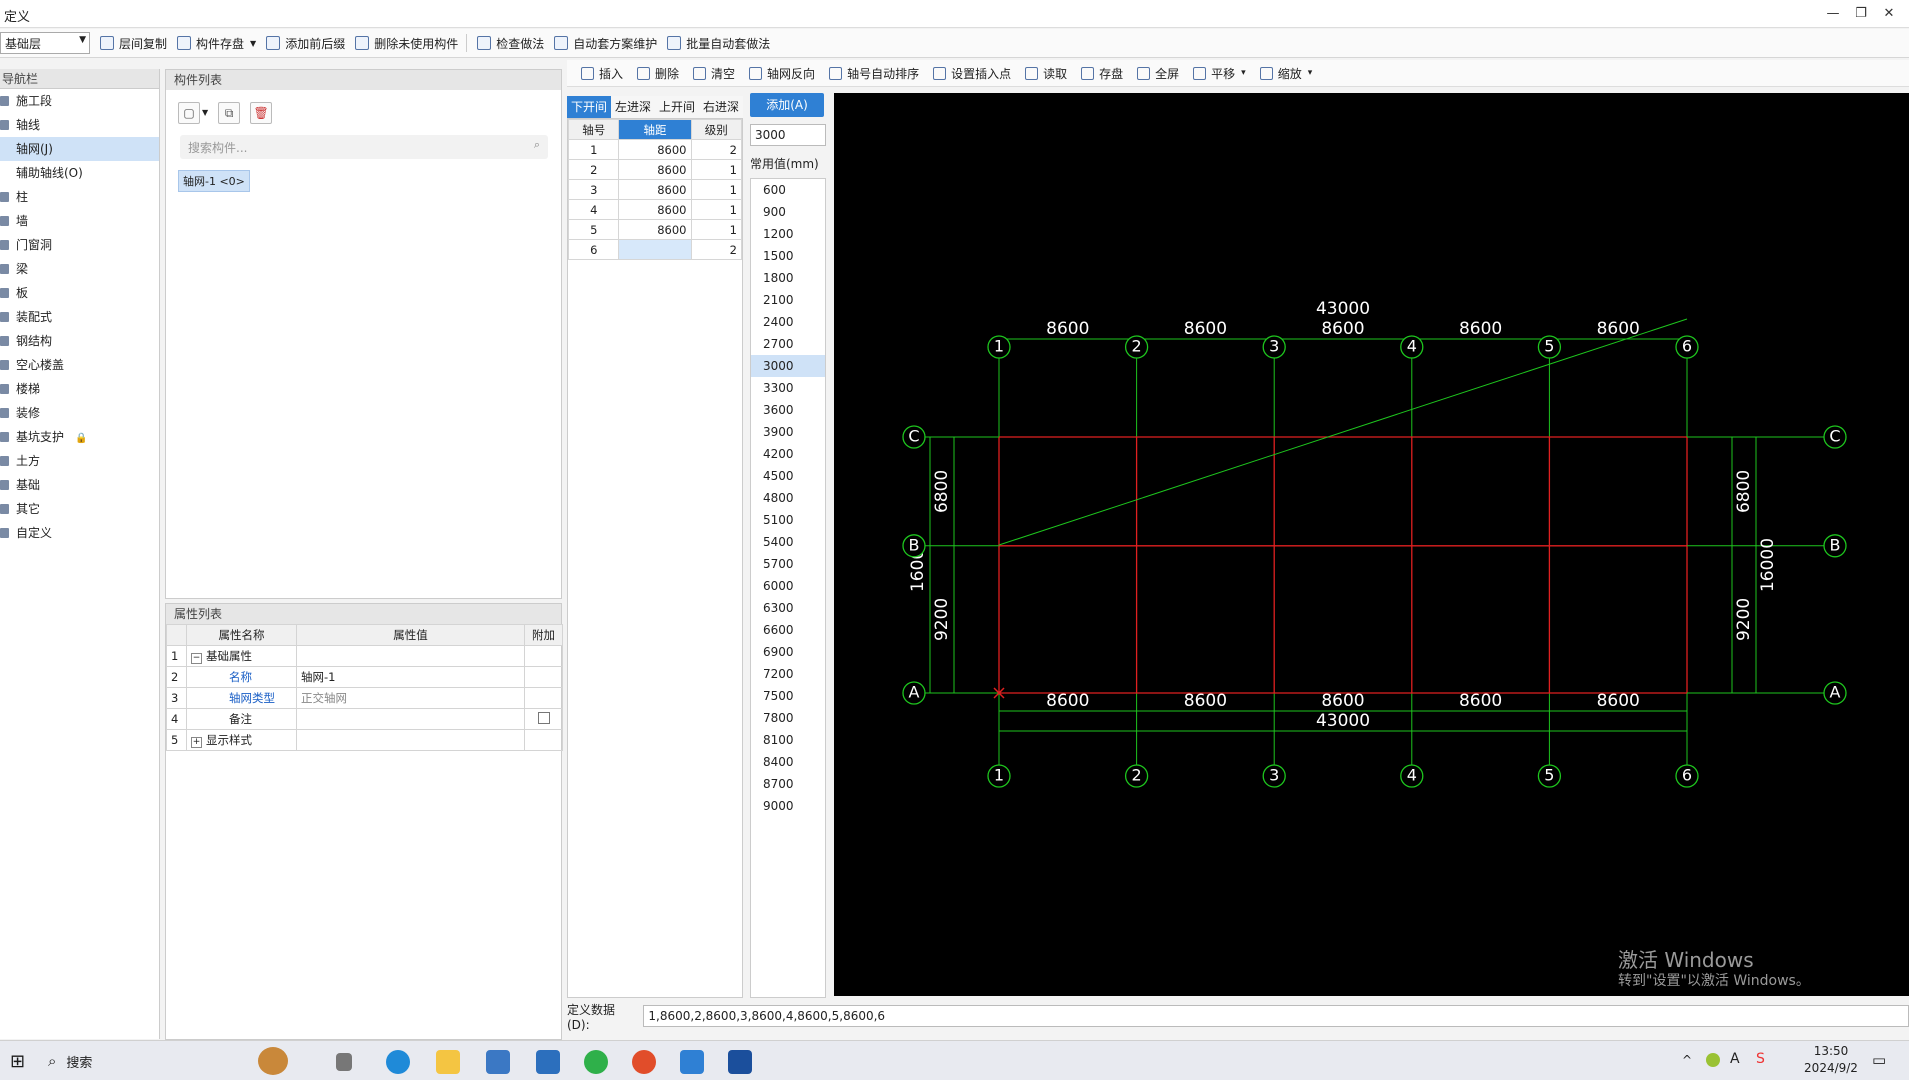  I want to click on common-value-item: 2700, so click(788, 344).